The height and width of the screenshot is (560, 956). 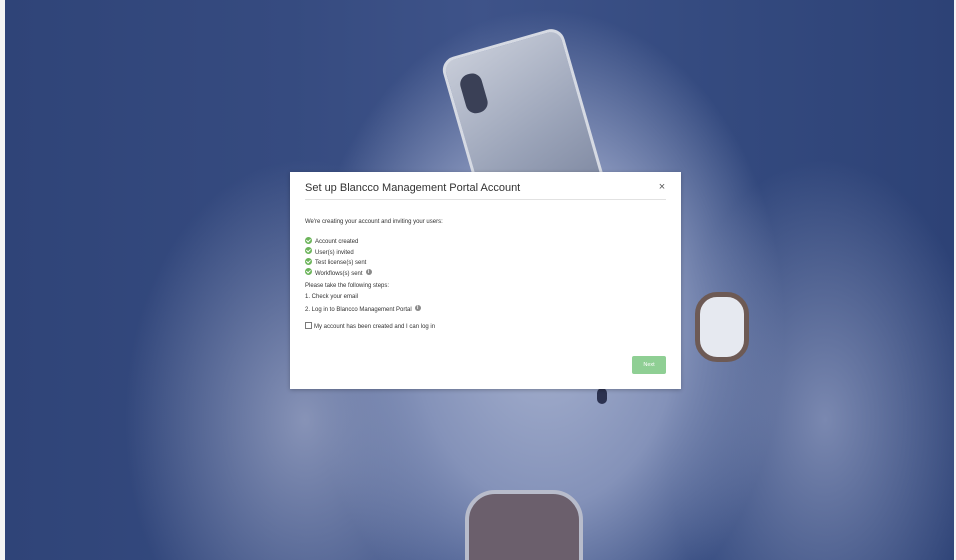 What do you see at coordinates (337, 242) in the screenshot?
I see `status-label: Account created` at bounding box center [337, 242].